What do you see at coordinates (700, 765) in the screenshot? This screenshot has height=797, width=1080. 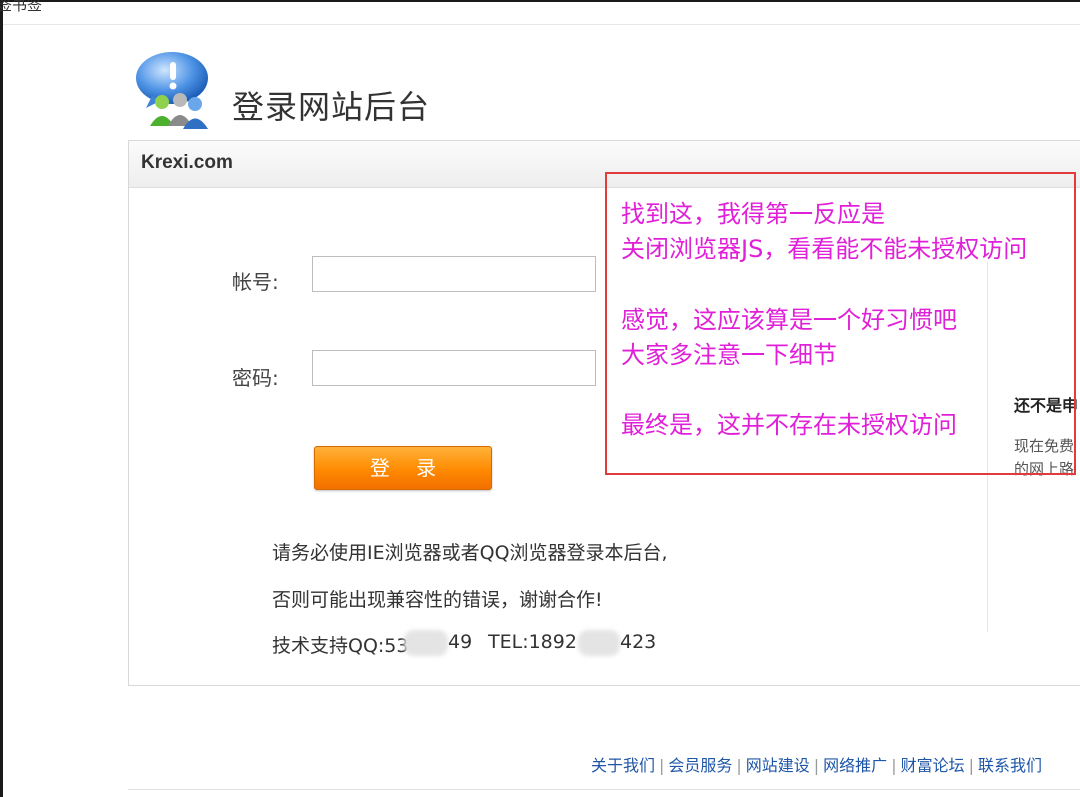 I see `footer-link-membership: 会员服务` at bounding box center [700, 765].